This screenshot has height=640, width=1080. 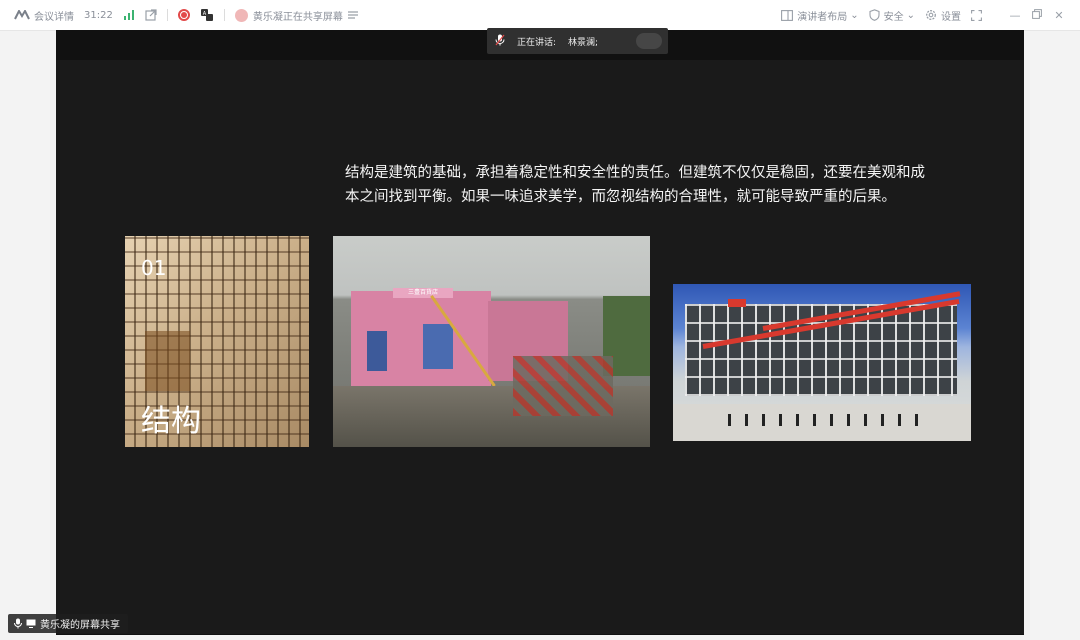 What do you see at coordinates (874, 15) in the screenshot?
I see `shield-icon` at bounding box center [874, 15].